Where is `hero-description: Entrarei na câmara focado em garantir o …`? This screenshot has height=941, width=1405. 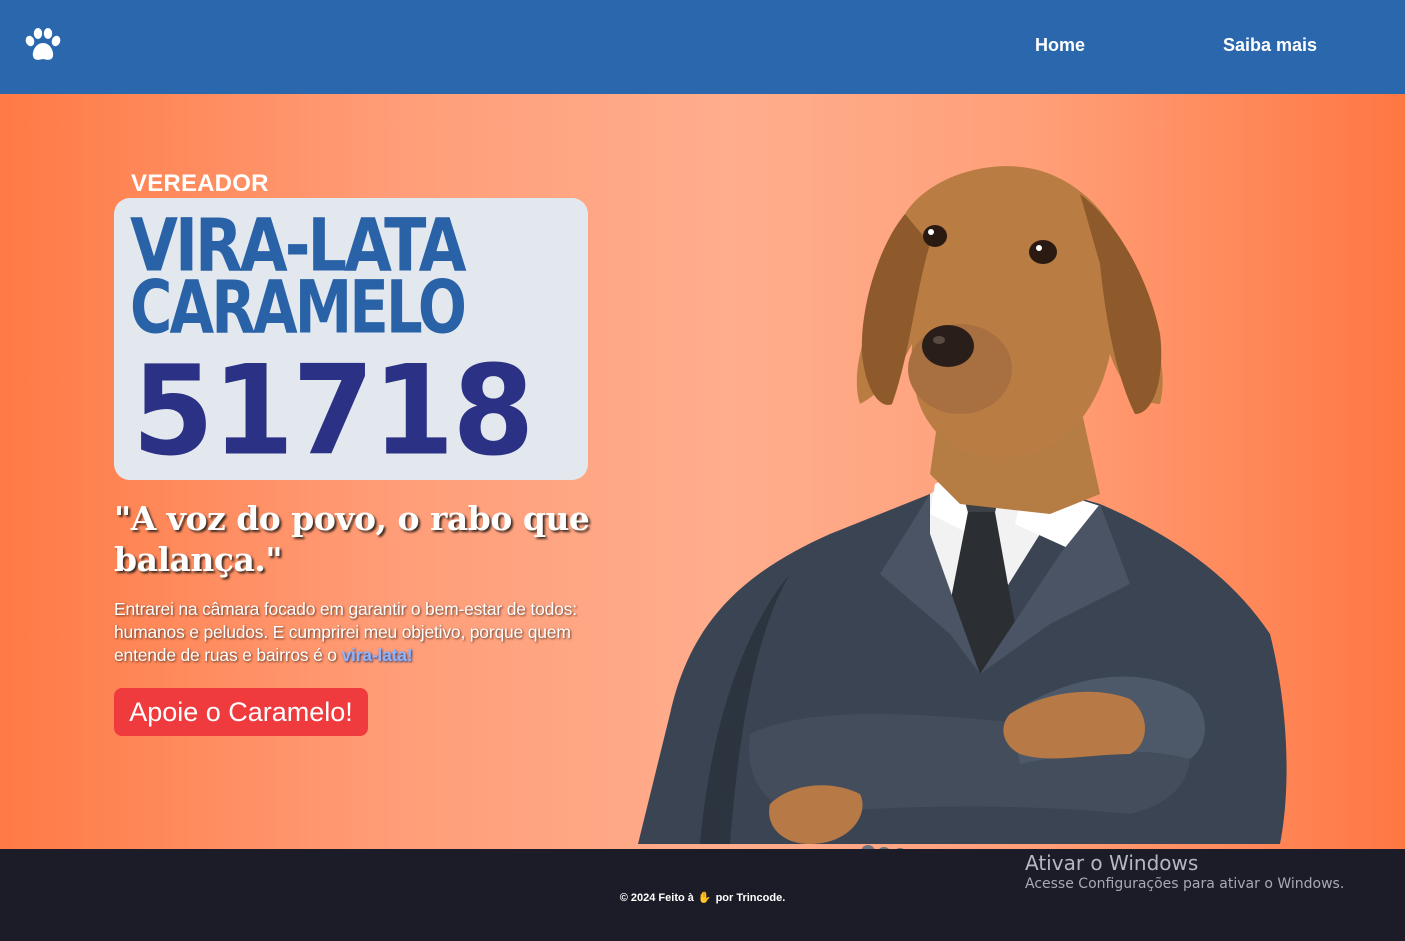 hero-description: Entrarei na câmara focado em garantir o … is located at coordinates (348, 632).